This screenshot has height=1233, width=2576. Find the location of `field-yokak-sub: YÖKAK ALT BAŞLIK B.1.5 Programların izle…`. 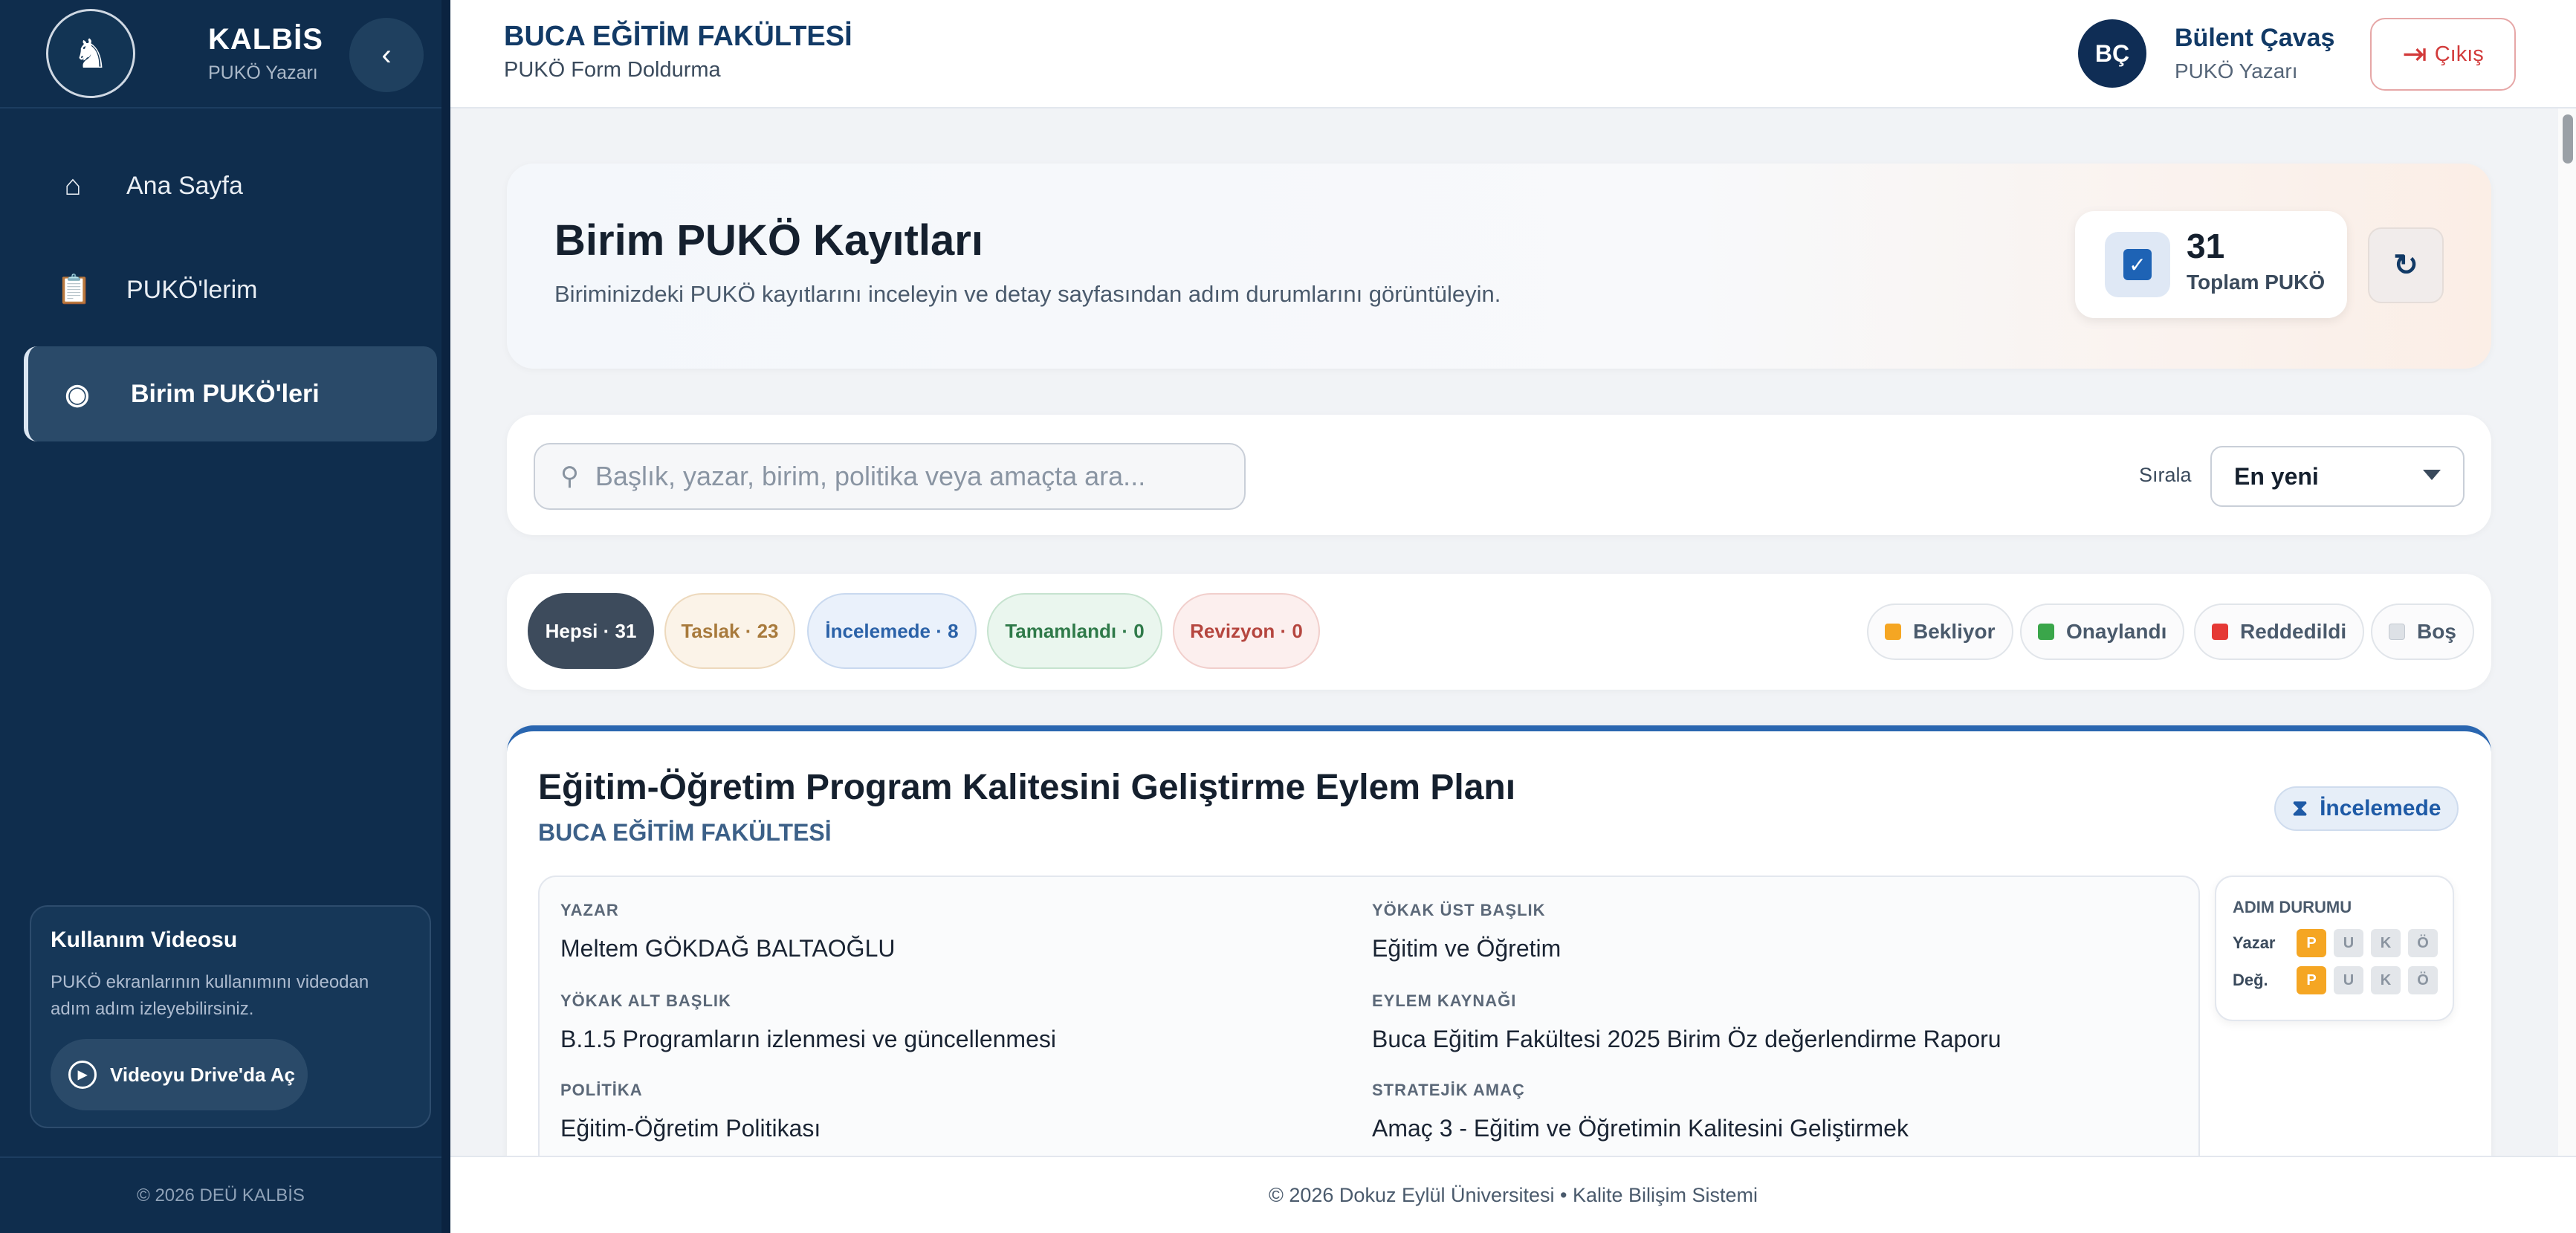

field-yokak-sub: YÖKAK ALT BAŞLIK B.1.5 Programların izle… is located at coordinates (808, 1022).